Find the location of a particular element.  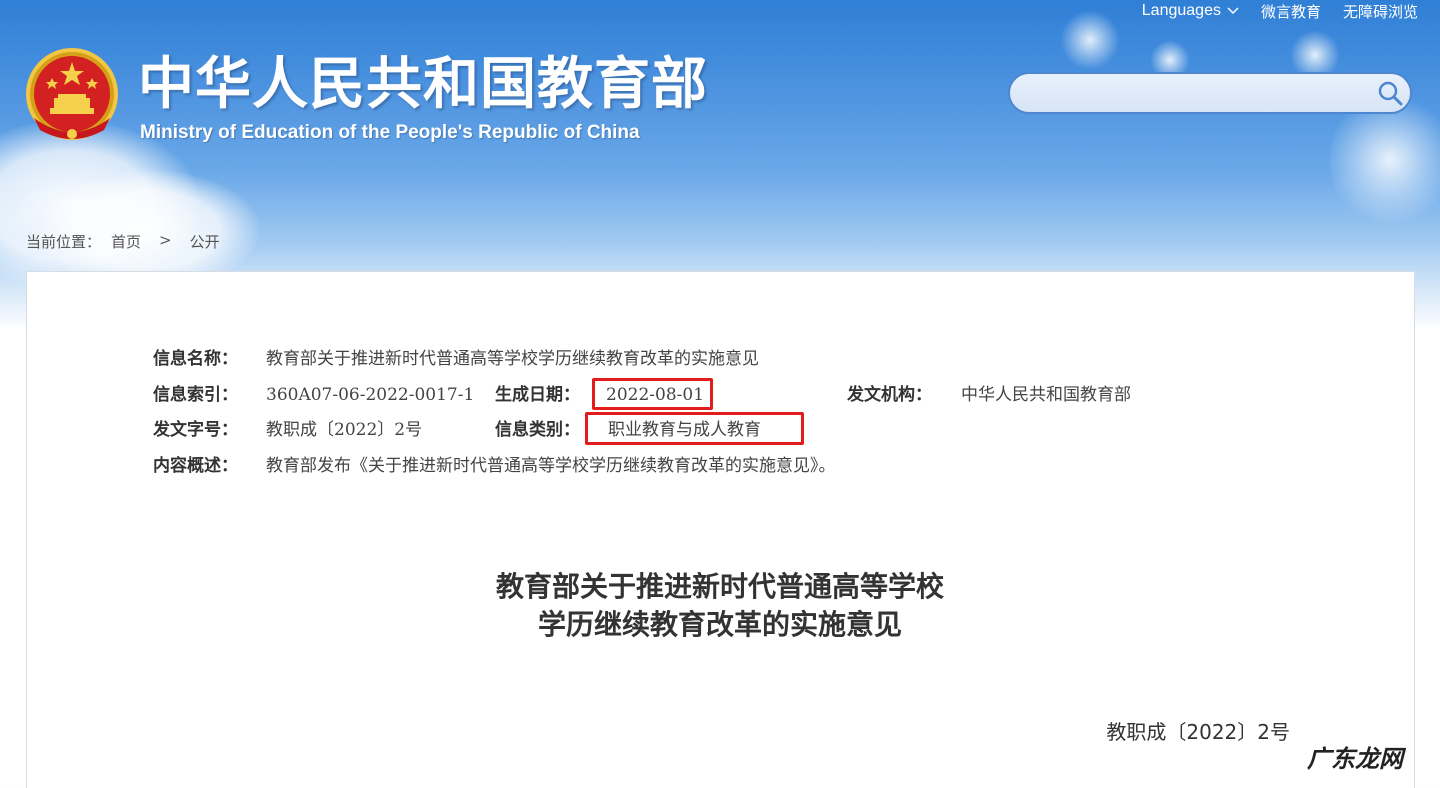

national-emblem-icon is located at coordinates (72, 94).